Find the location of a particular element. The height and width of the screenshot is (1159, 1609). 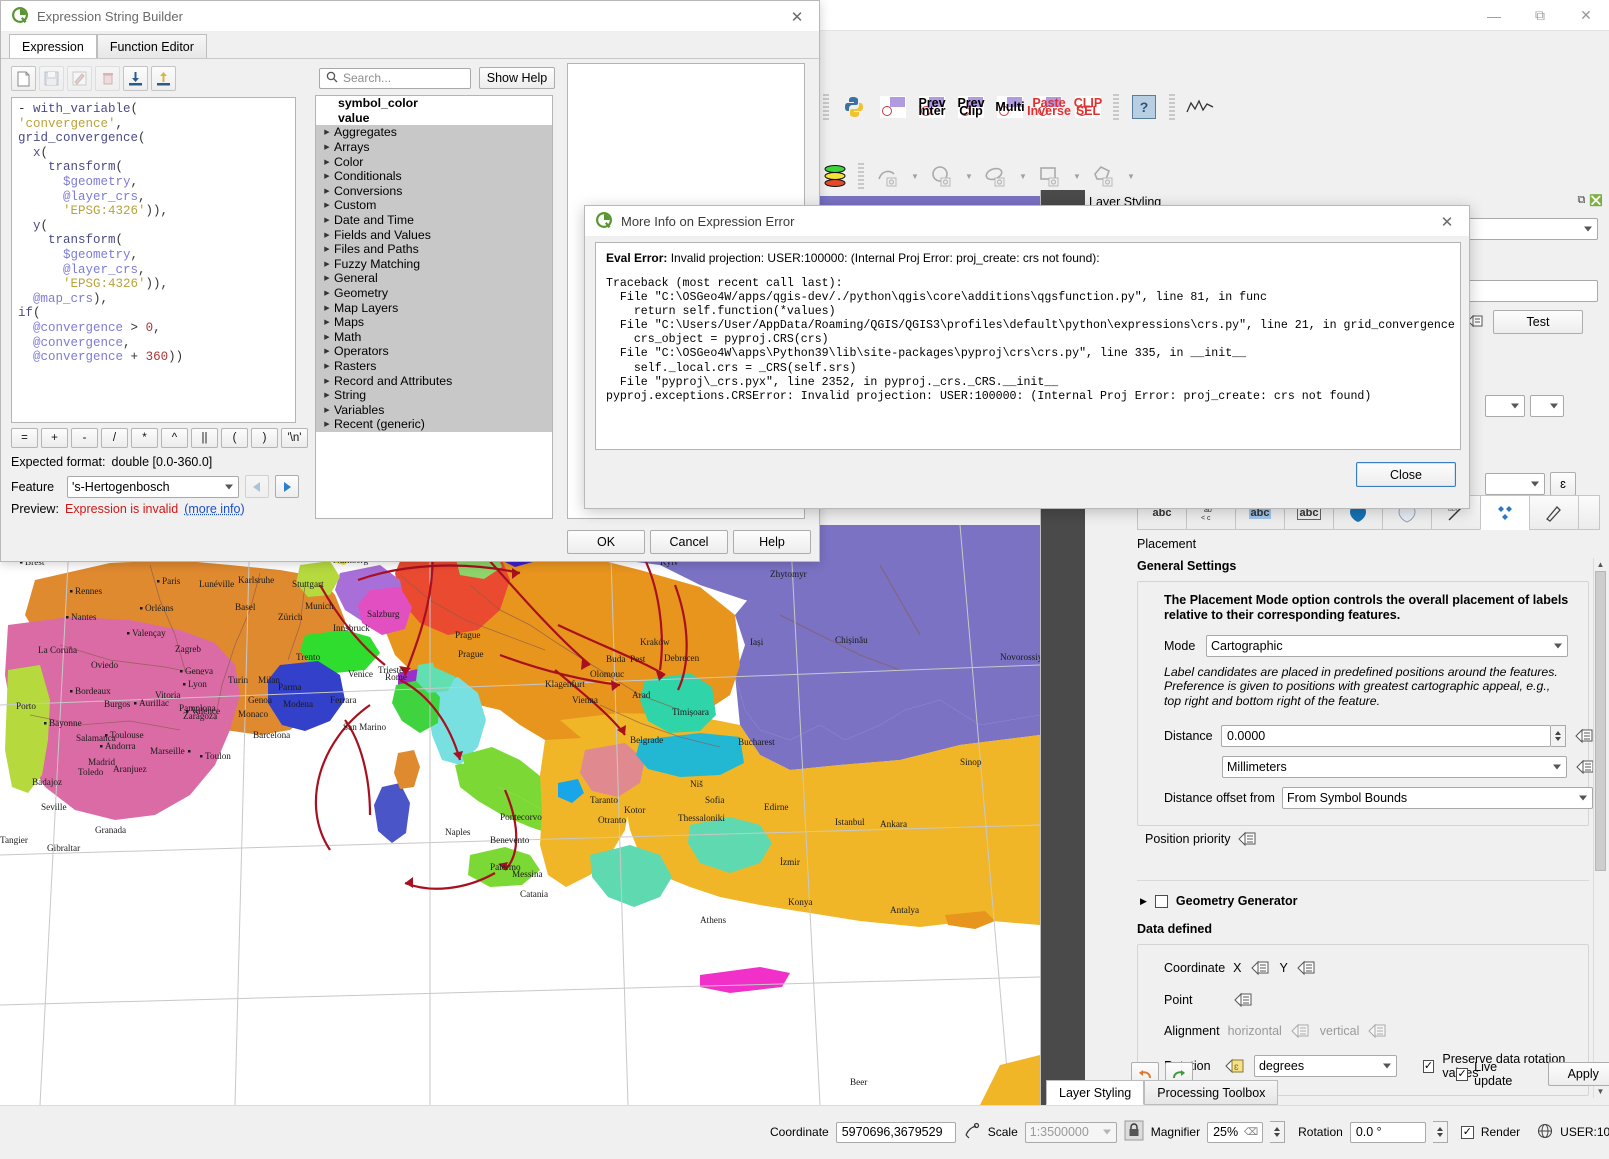

tree-item-maps: ▶ Maps is located at coordinates (434, 322).